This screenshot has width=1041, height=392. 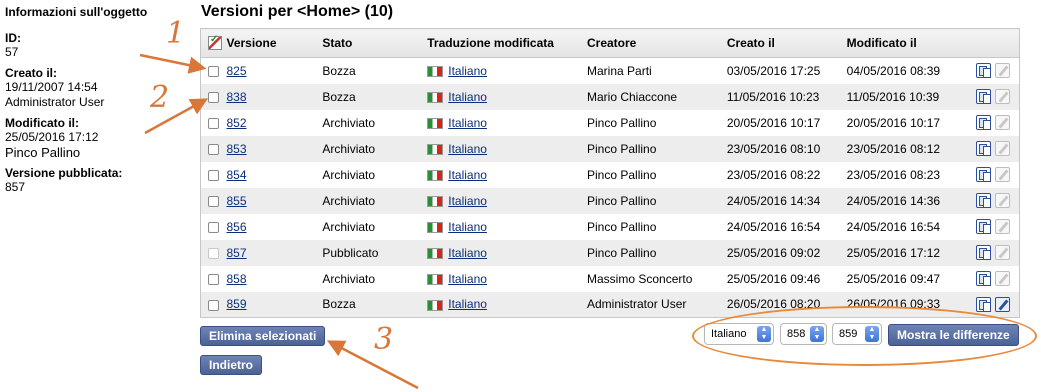 What do you see at coordinates (43, 152) in the screenshot?
I see `modified-by: Pinco Pallino` at bounding box center [43, 152].